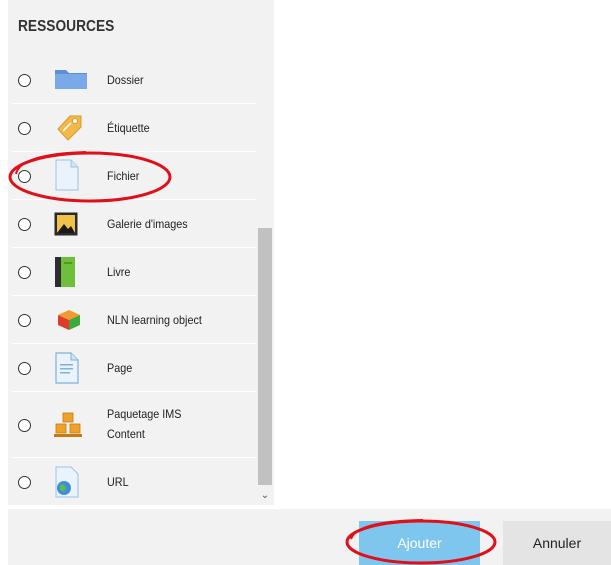  I want to click on list-item-galerie: Galerie d'images, so click(132, 224).